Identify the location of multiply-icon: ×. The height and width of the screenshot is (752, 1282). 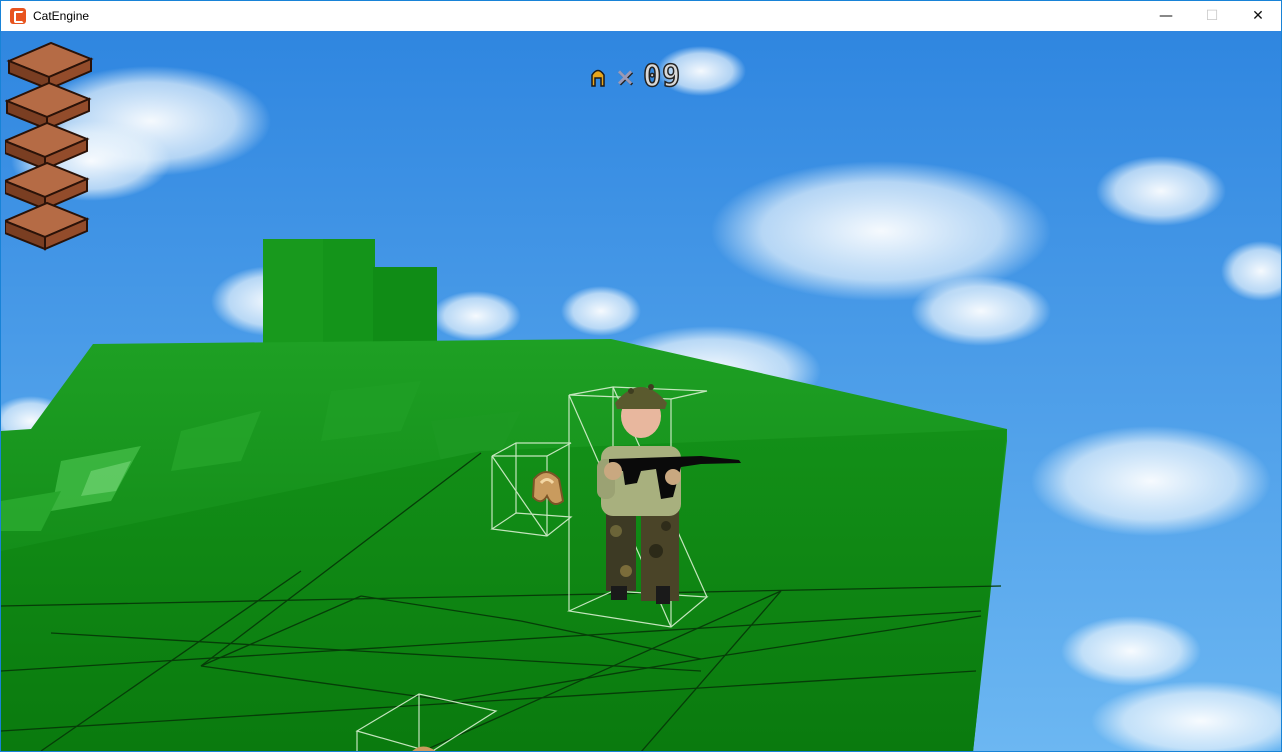
(625, 76).